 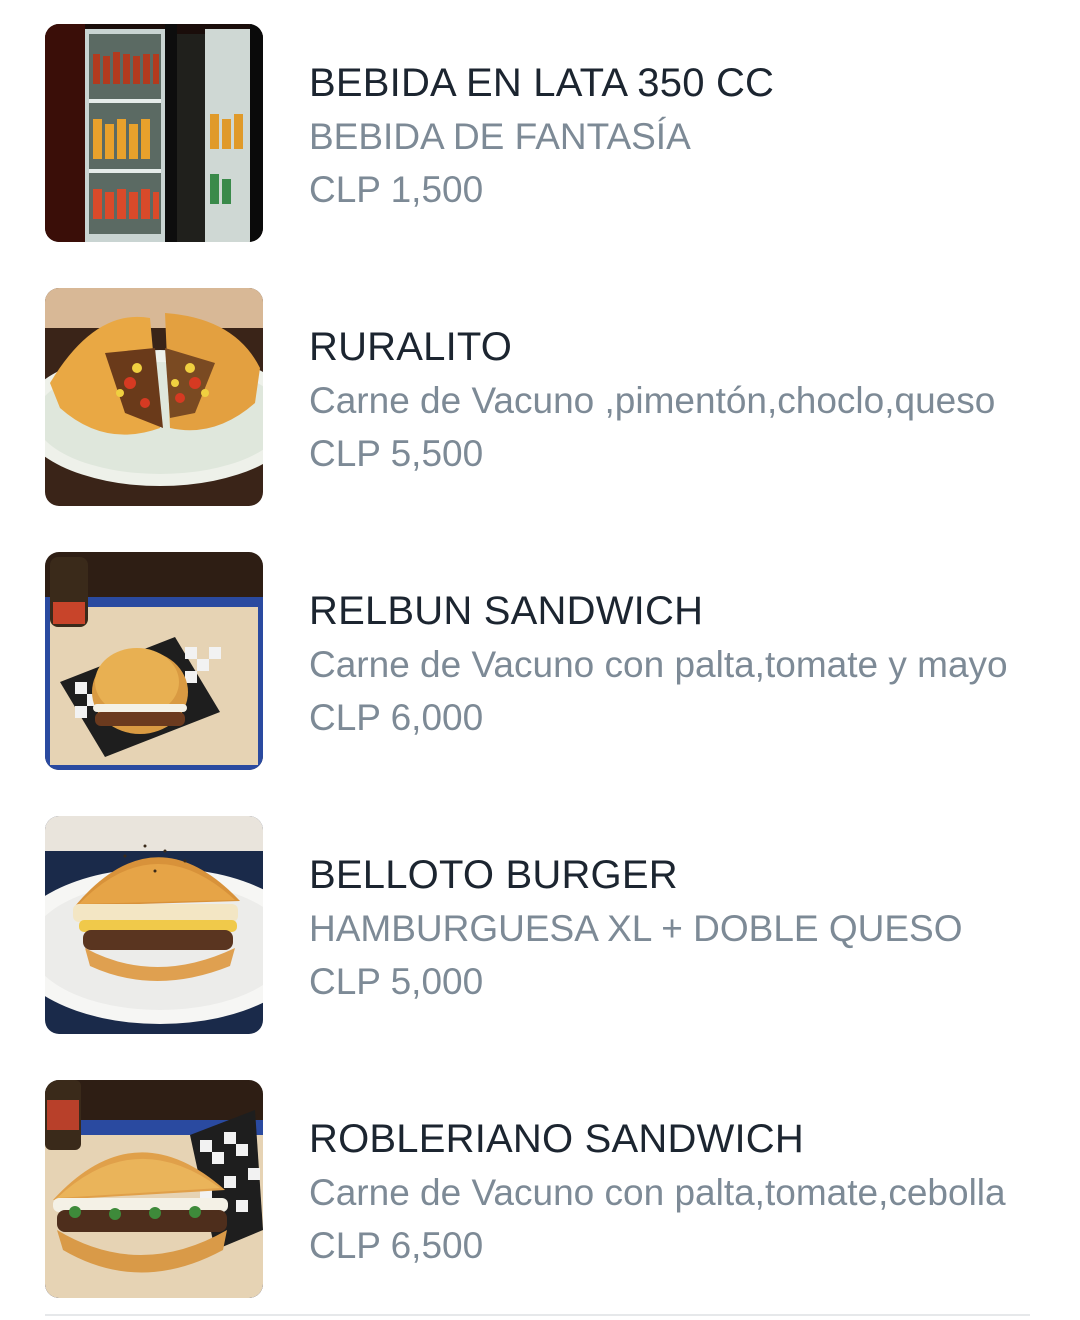 I want to click on product-description: HAMBURGUESA XL + DOBLE QUESO, so click(x=636, y=928).